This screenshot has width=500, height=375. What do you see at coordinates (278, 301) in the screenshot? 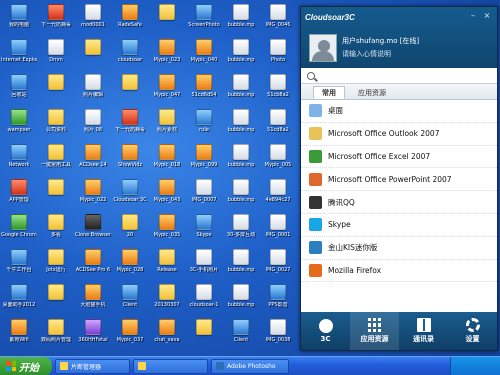
I see `desktop-icon: PPS影音` at bounding box center [278, 301].